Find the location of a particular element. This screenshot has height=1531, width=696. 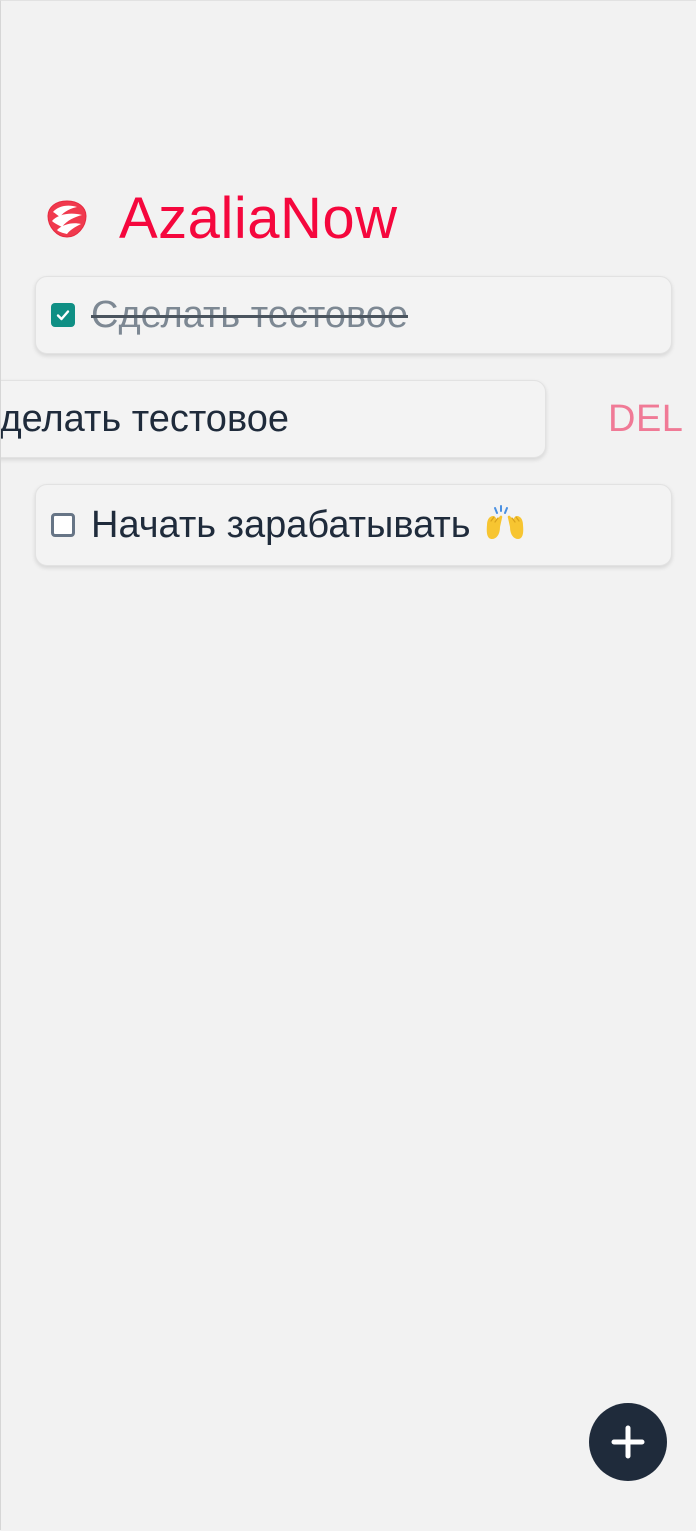

task-text: Начать зарабатывать is located at coordinates (281, 525).